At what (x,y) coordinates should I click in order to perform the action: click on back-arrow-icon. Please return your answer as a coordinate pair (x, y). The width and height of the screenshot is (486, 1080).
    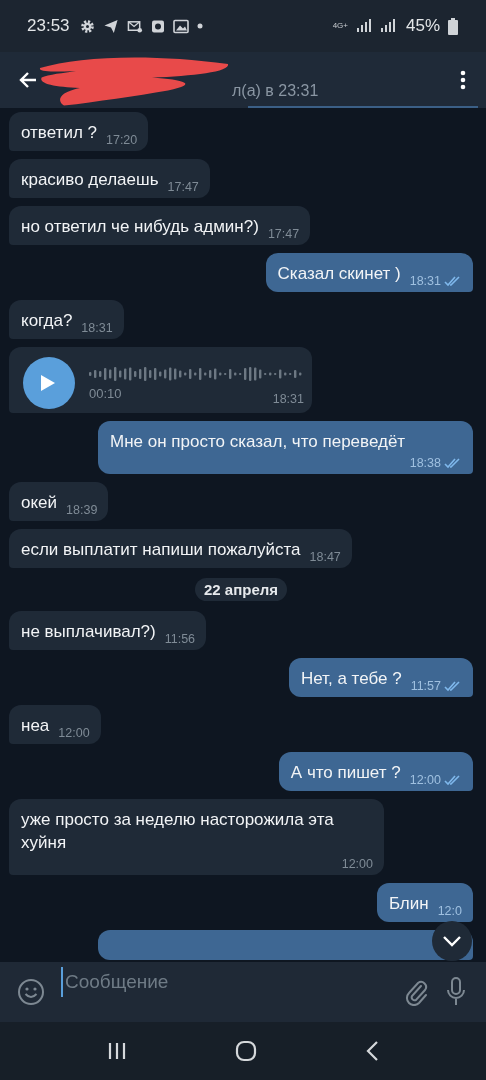
    Looking at the image, I should click on (28, 80).